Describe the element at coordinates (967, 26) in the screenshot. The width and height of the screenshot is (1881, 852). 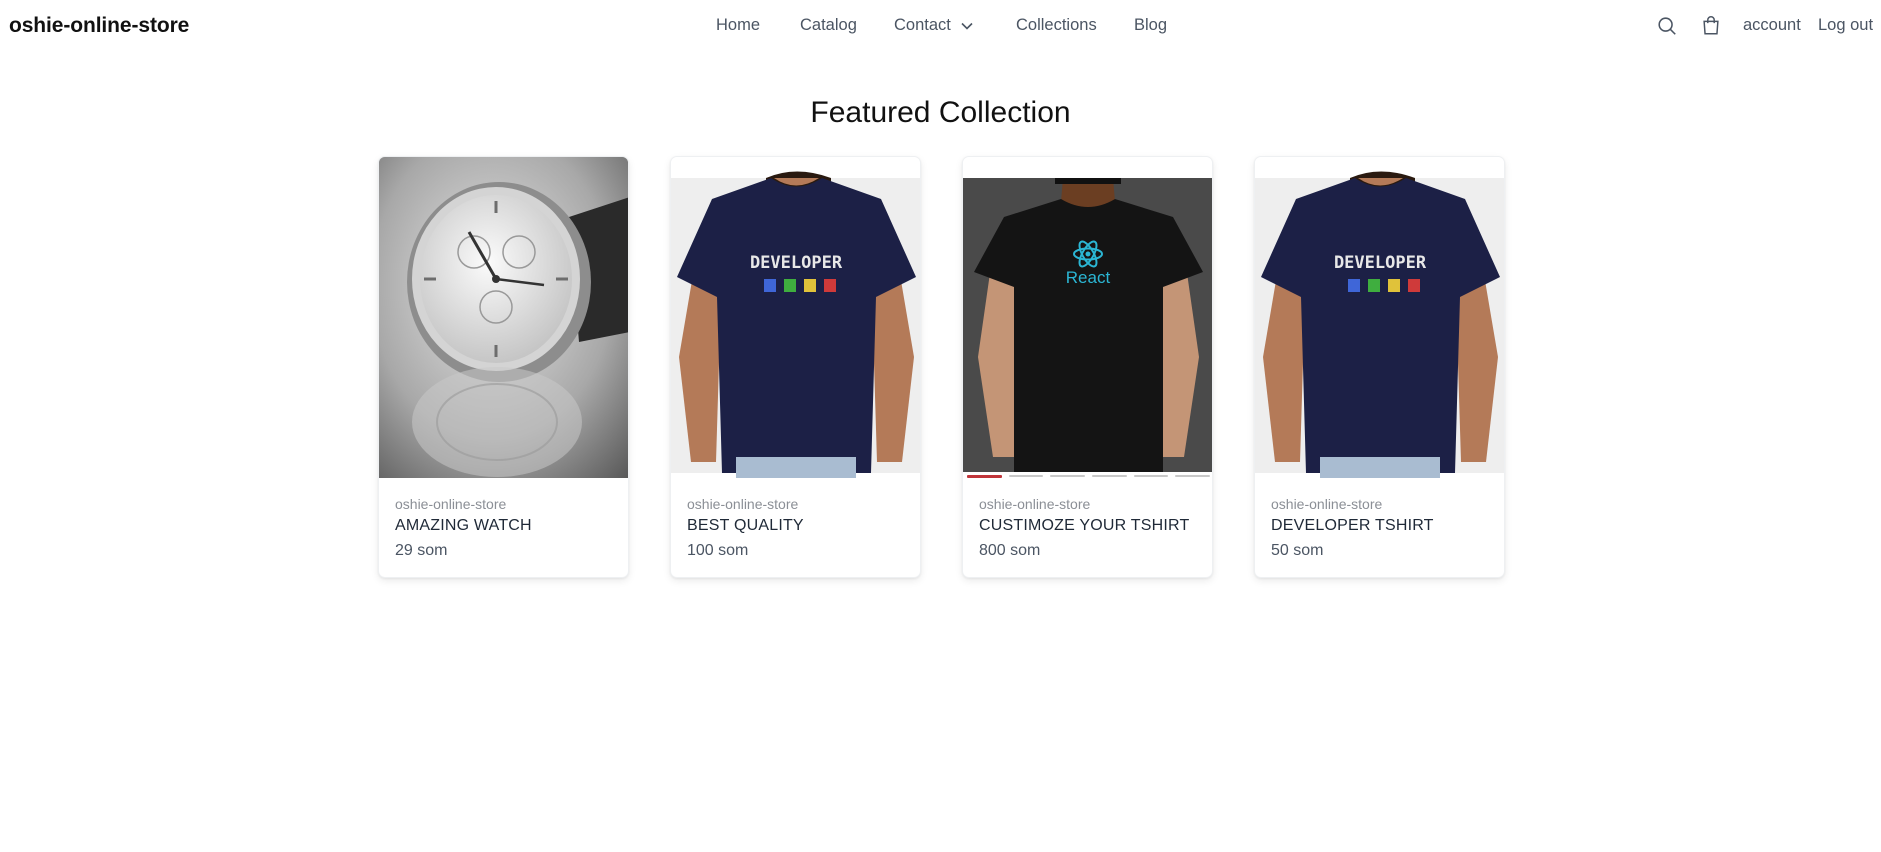
I see `chevron-down-icon` at that location.